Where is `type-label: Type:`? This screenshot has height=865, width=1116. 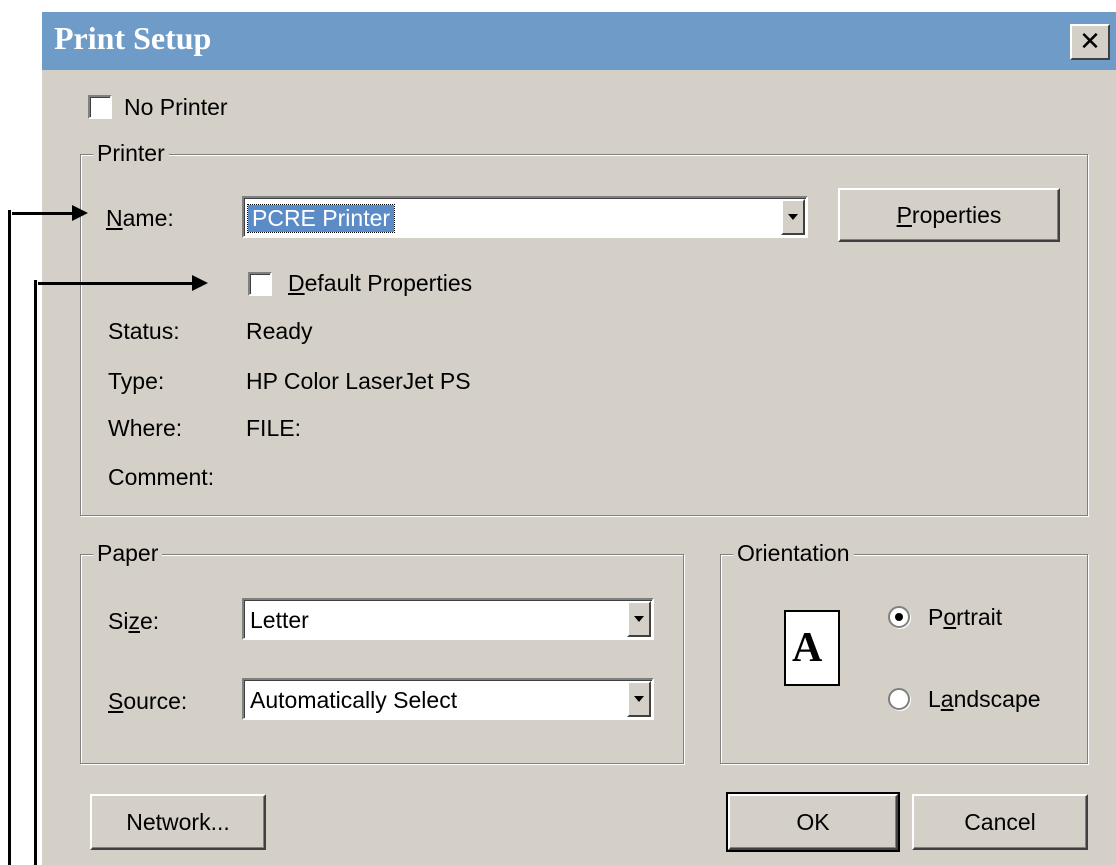
type-label: Type: is located at coordinates (136, 381).